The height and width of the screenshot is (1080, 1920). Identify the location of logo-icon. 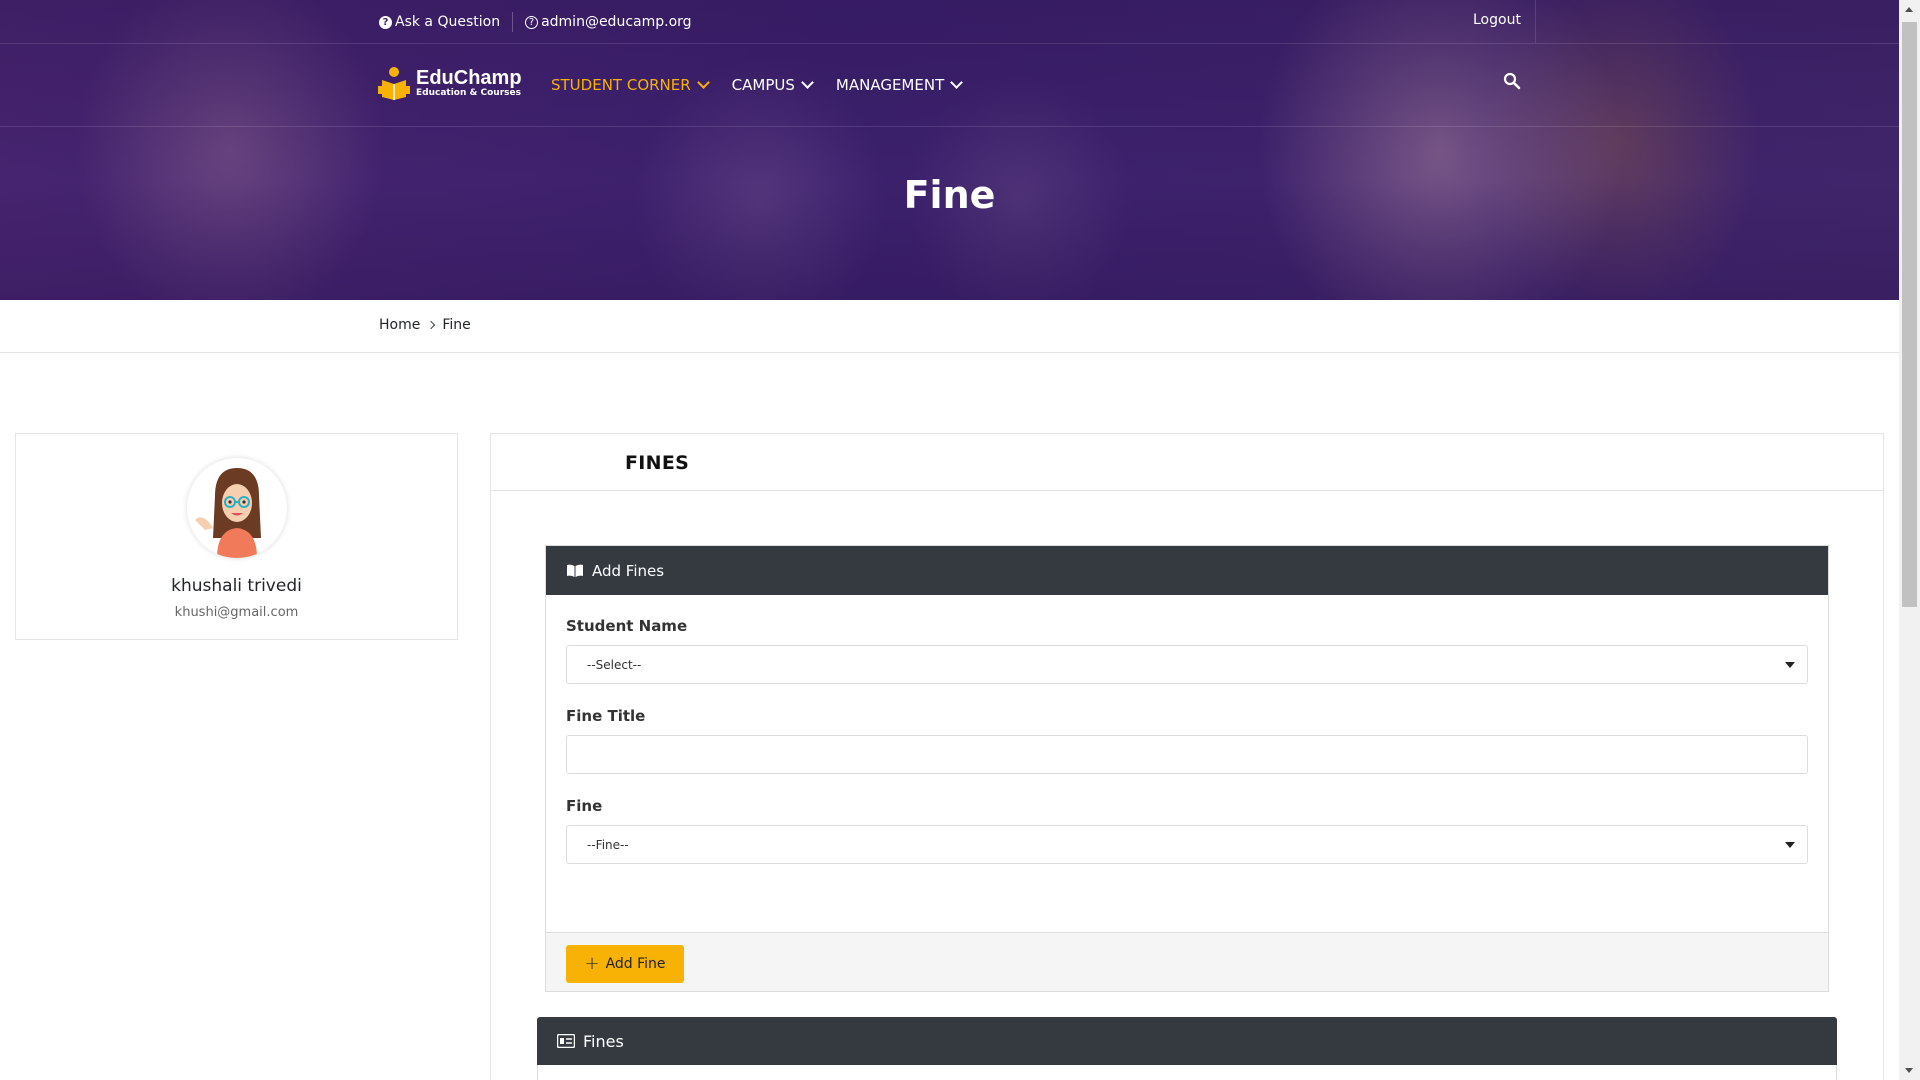
(394, 83).